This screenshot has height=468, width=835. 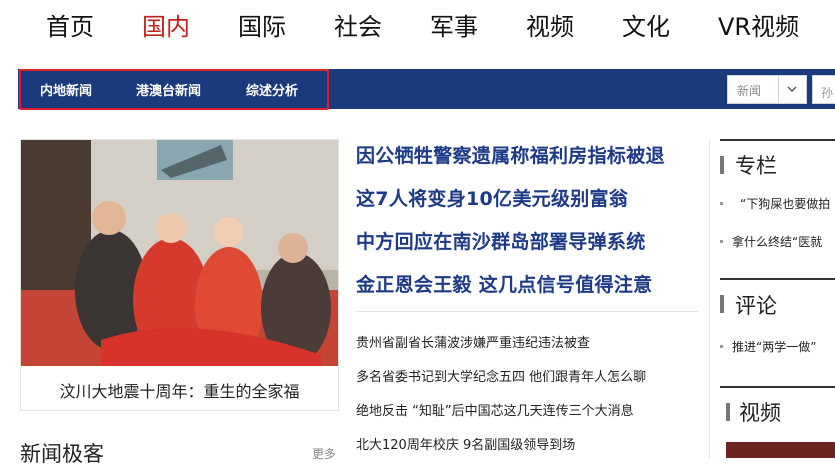 What do you see at coordinates (66, 89) in the screenshot?
I see `sub-nav-mainland-news: 内地新闻` at bounding box center [66, 89].